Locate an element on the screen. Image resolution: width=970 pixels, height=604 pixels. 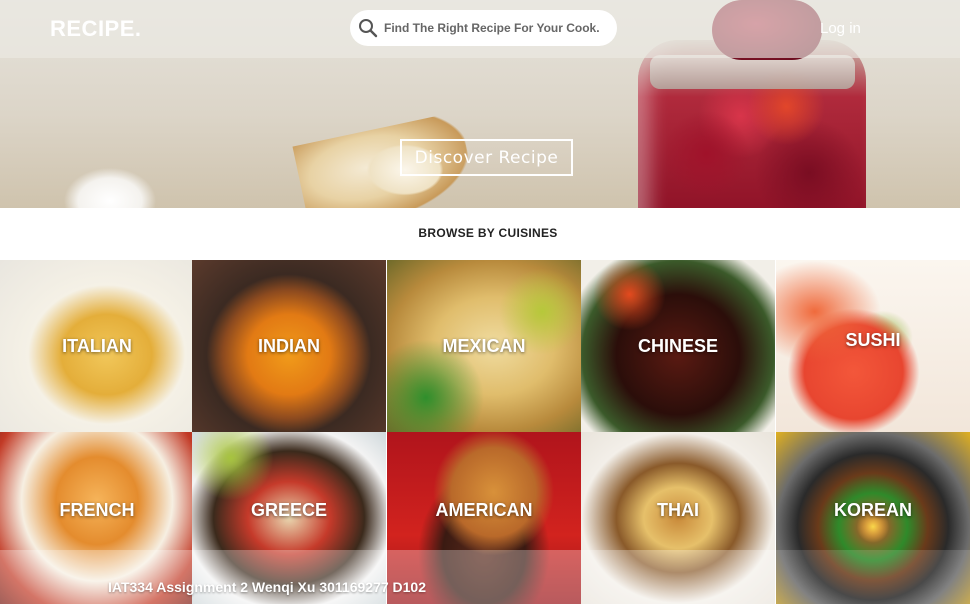
search-icon is located at coordinates (368, 28).